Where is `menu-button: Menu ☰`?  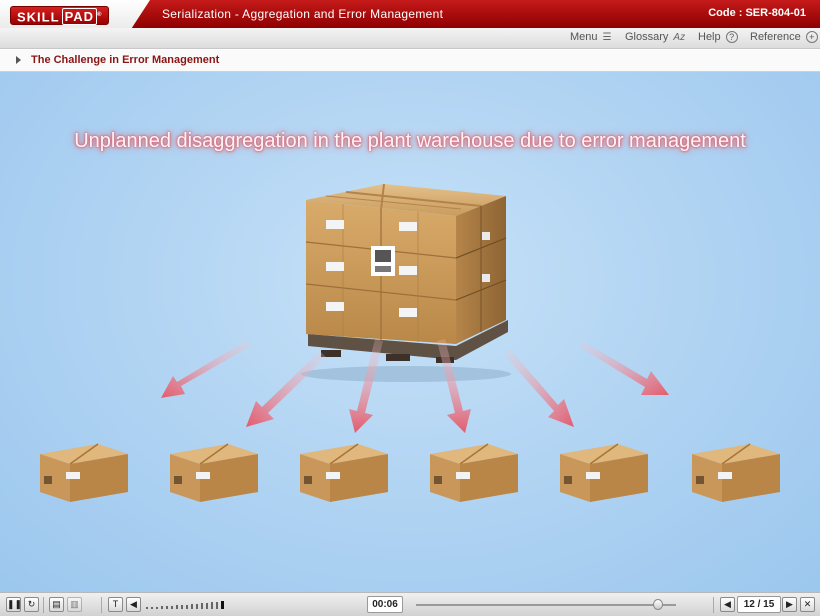 menu-button: Menu ☰ is located at coordinates (591, 37).